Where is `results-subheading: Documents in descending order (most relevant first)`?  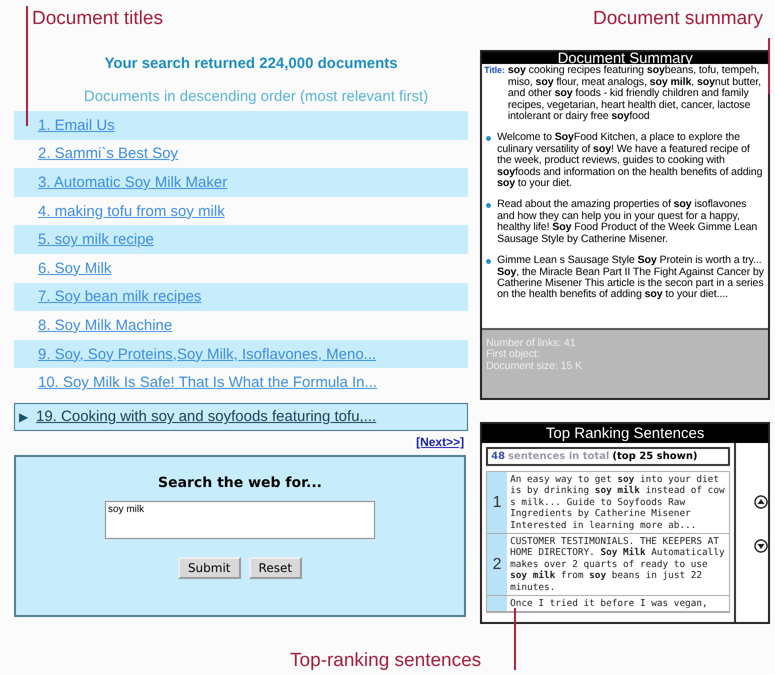 results-subheading: Documents in descending order (most relevant first) is located at coordinates (256, 96).